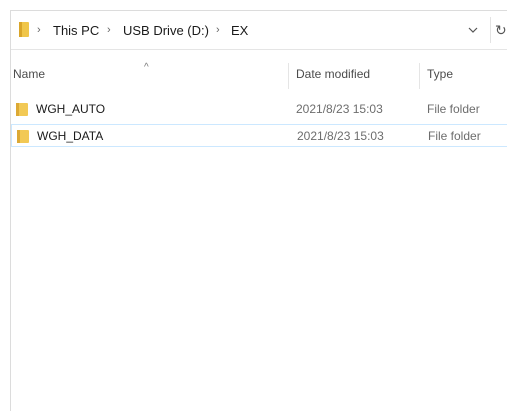  Describe the element at coordinates (259, 109) in the screenshot. I see `file-row-wgh-auto: WGH_AUTO 2021/8/23 15:03 File folder` at that location.